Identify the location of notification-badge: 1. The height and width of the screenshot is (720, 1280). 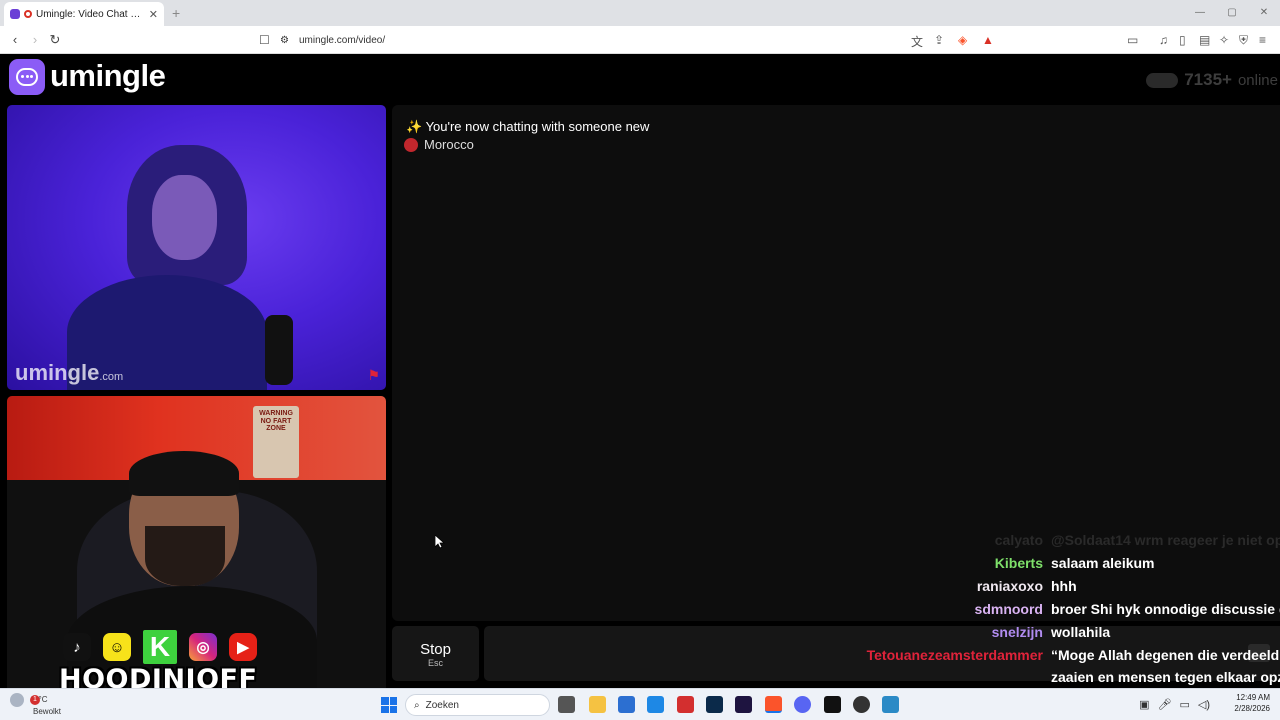
(35, 700).